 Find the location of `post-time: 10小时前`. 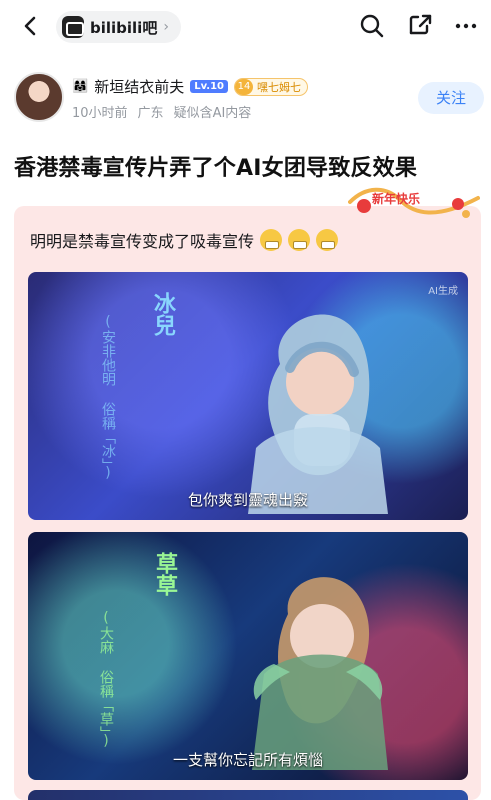

post-time: 10小时前 is located at coordinates (100, 113).